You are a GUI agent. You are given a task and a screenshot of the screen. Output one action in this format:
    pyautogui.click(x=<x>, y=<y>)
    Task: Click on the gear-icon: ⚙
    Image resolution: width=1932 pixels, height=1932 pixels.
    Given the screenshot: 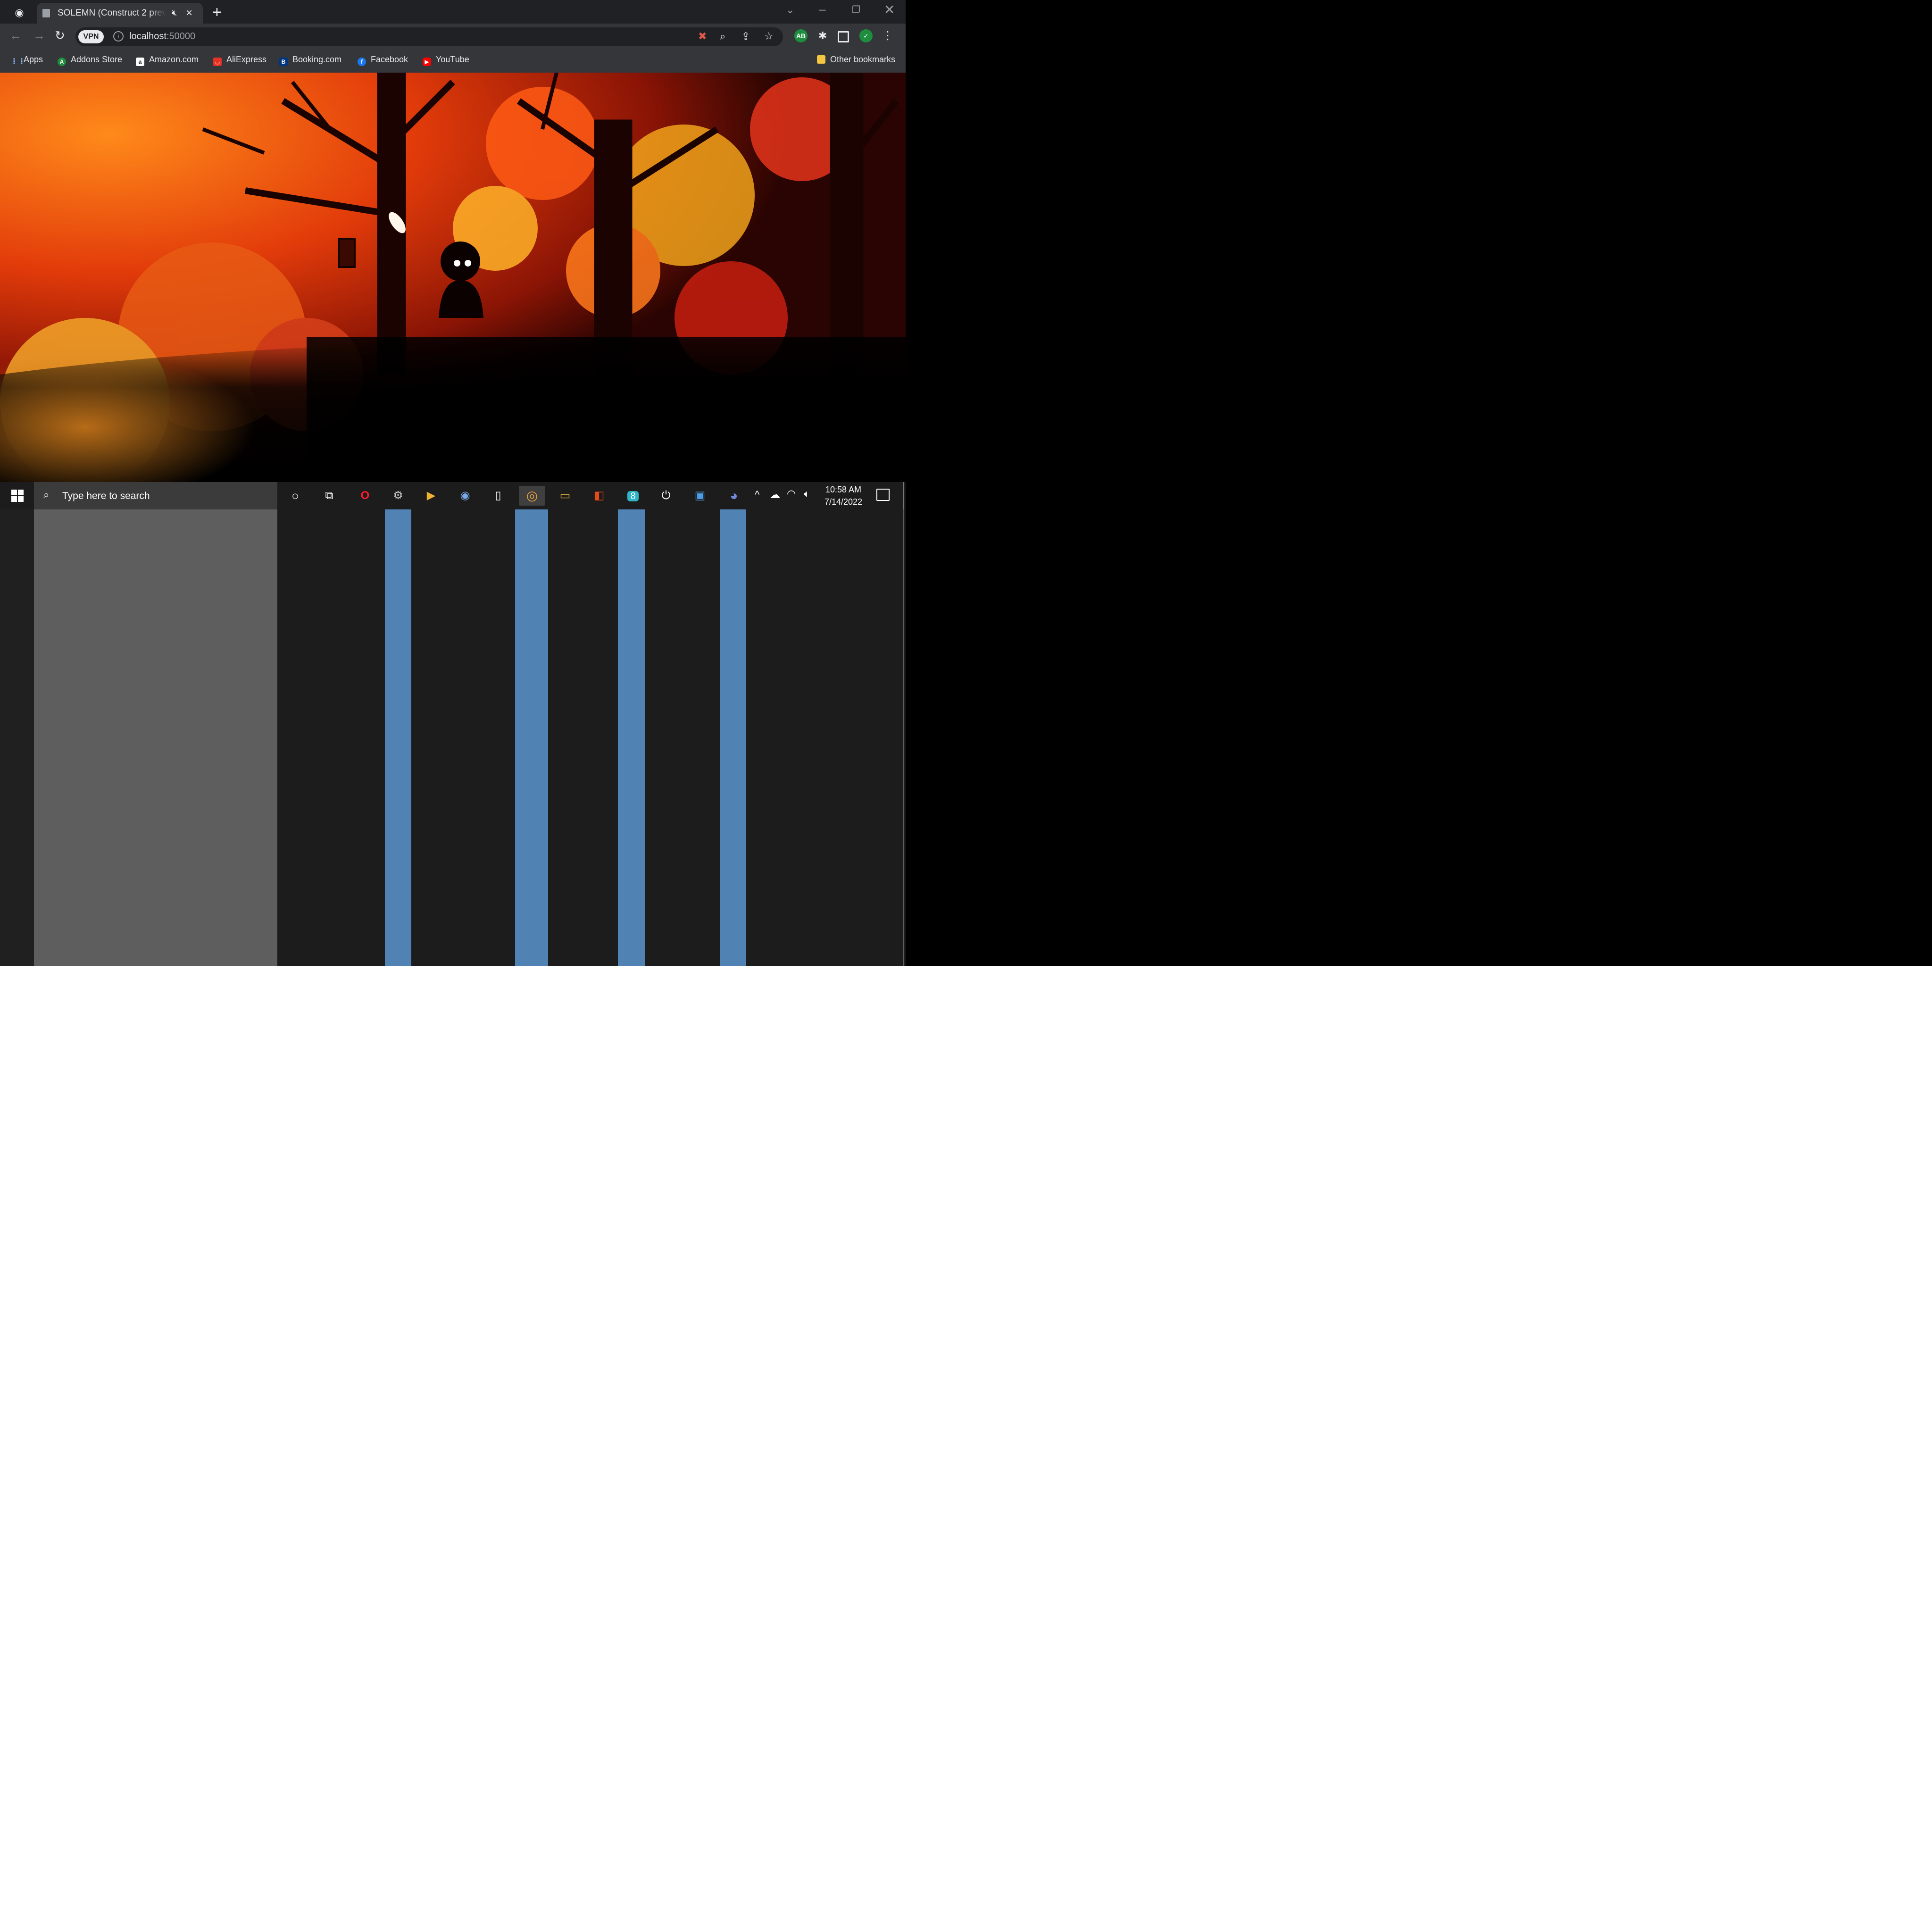 What is the action you would take?
    pyautogui.click(x=398, y=496)
    